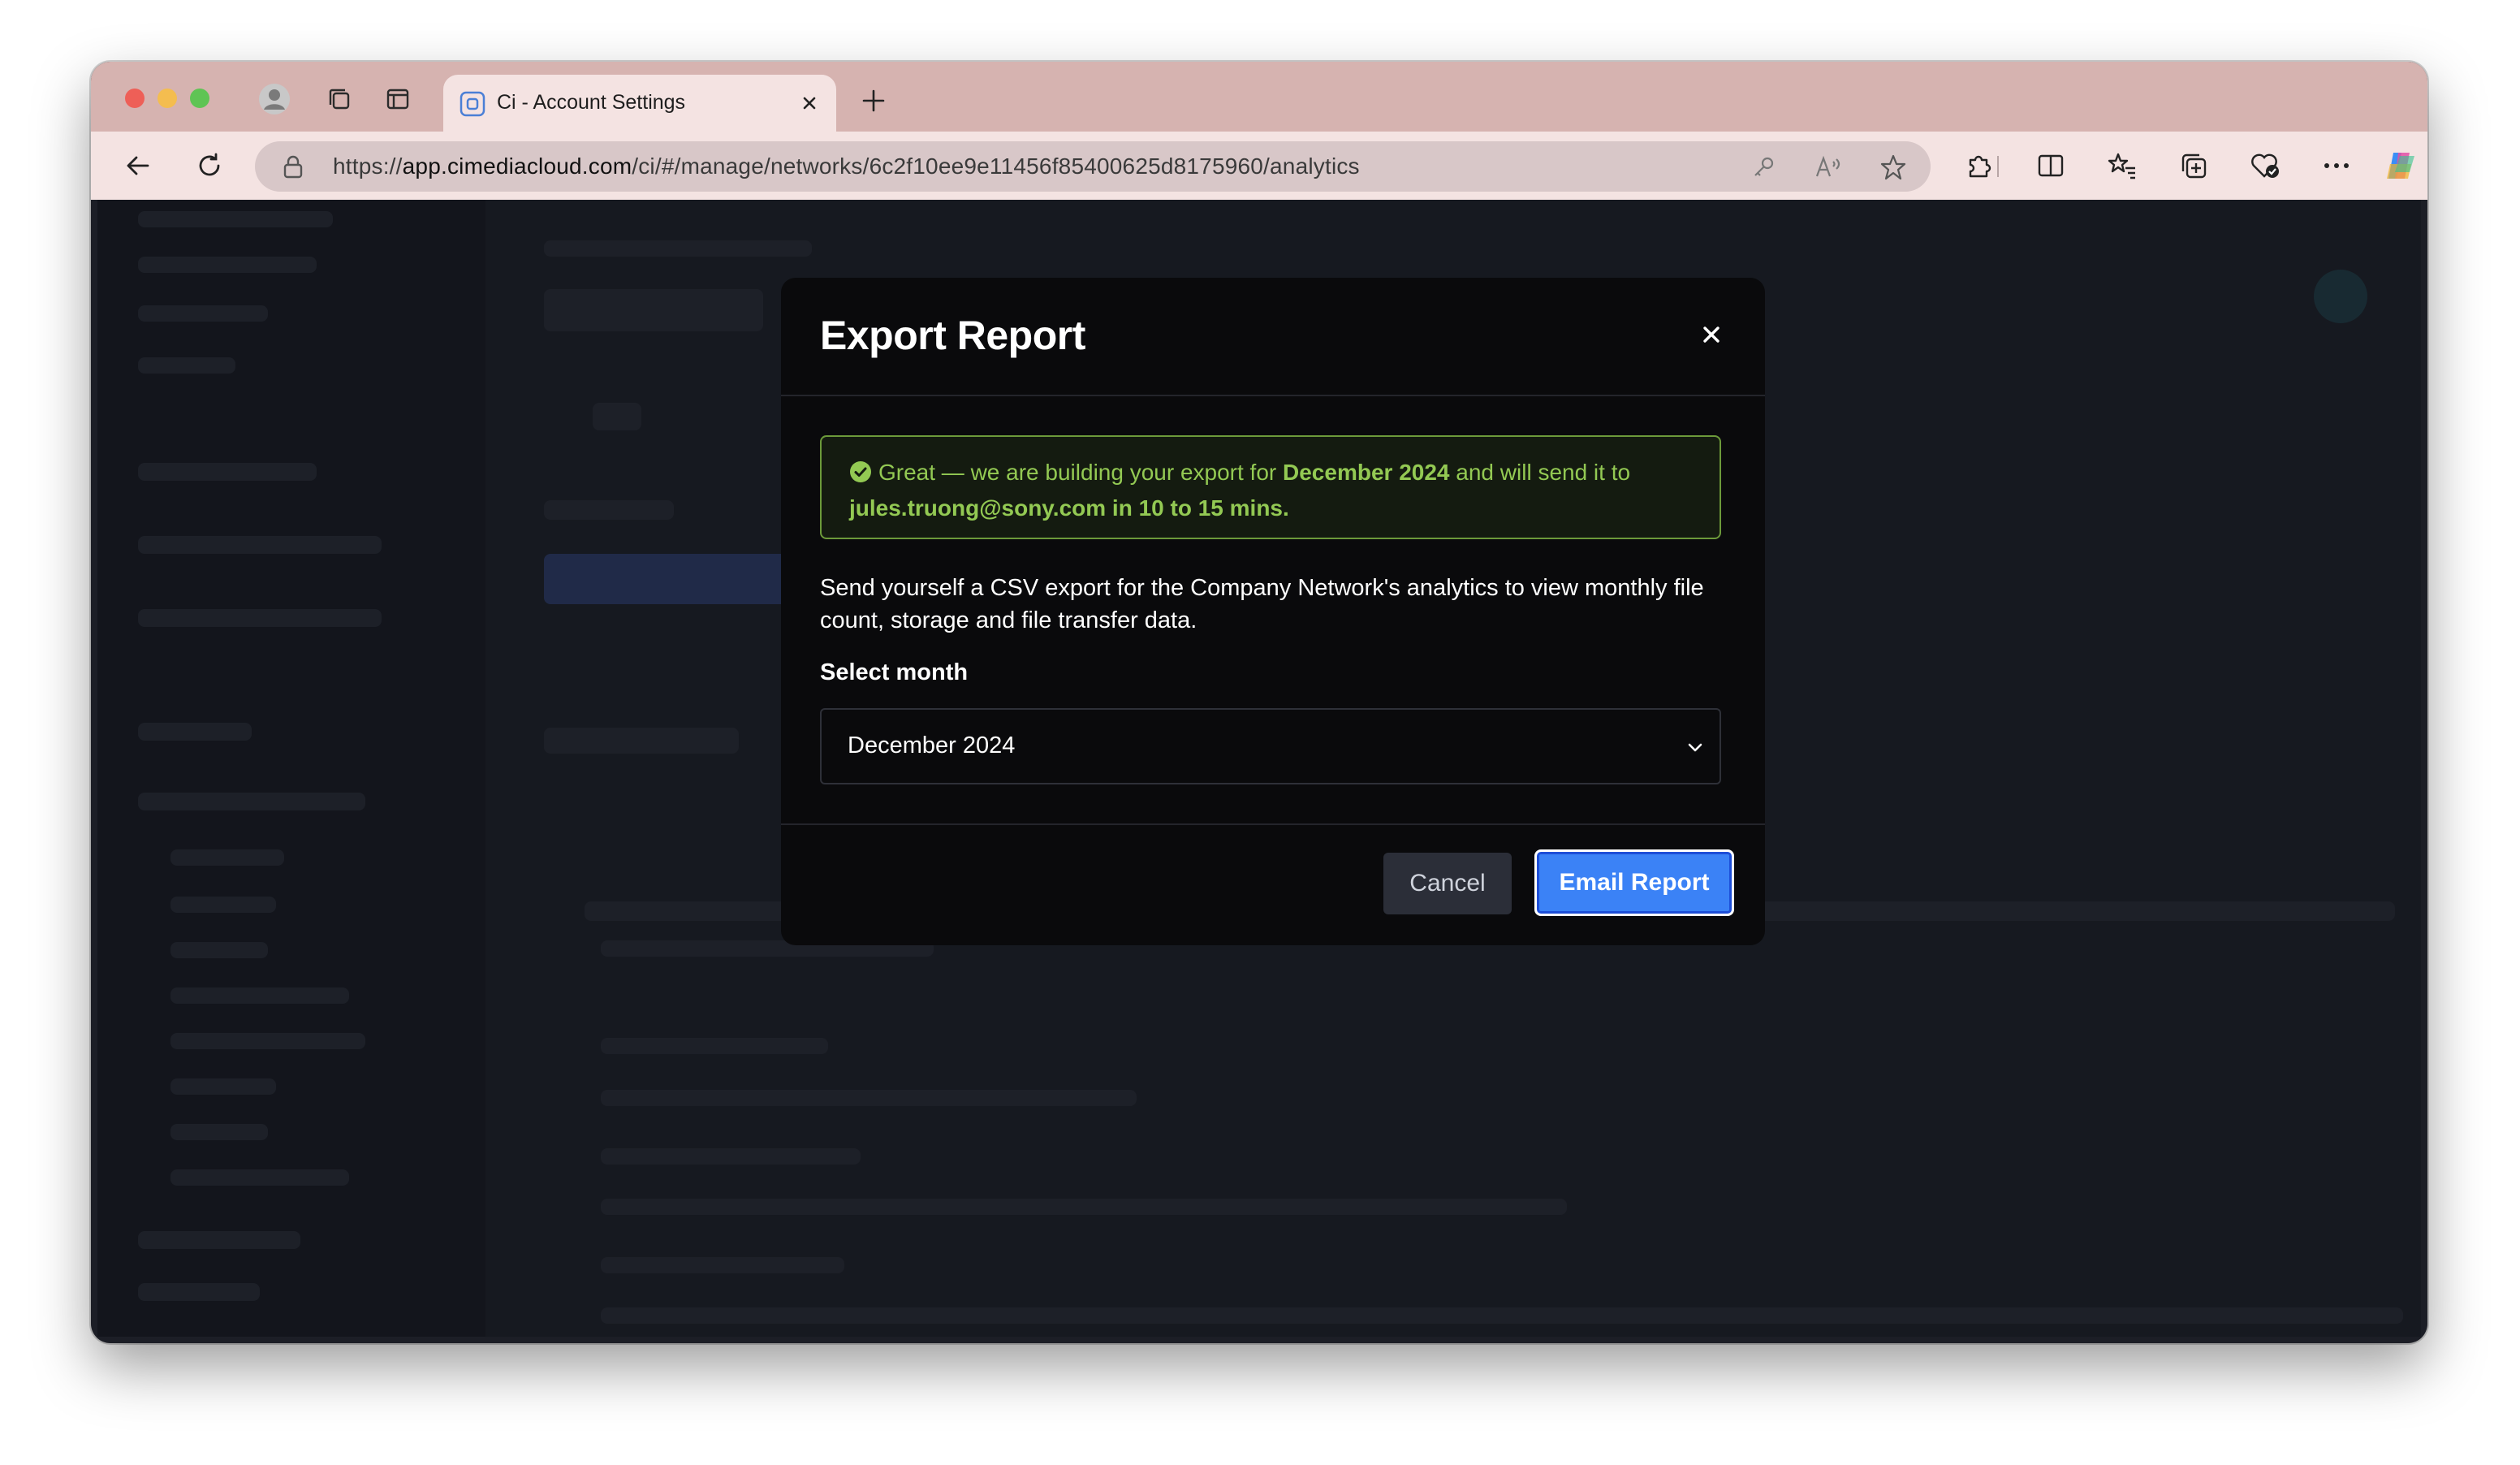 The image size is (2520, 1465). Describe the element at coordinates (1893, 167) in the screenshot. I see `star-icon` at that location.